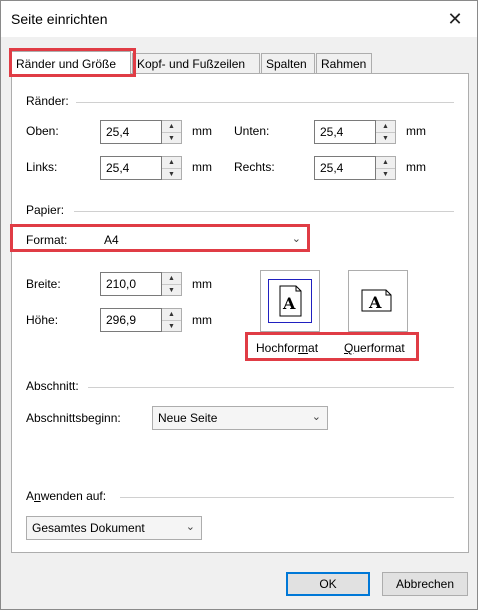 This screenshot has width=478, height=610. I want to click on margin-right-spinner: ▲ ▼, so click(386, 168).